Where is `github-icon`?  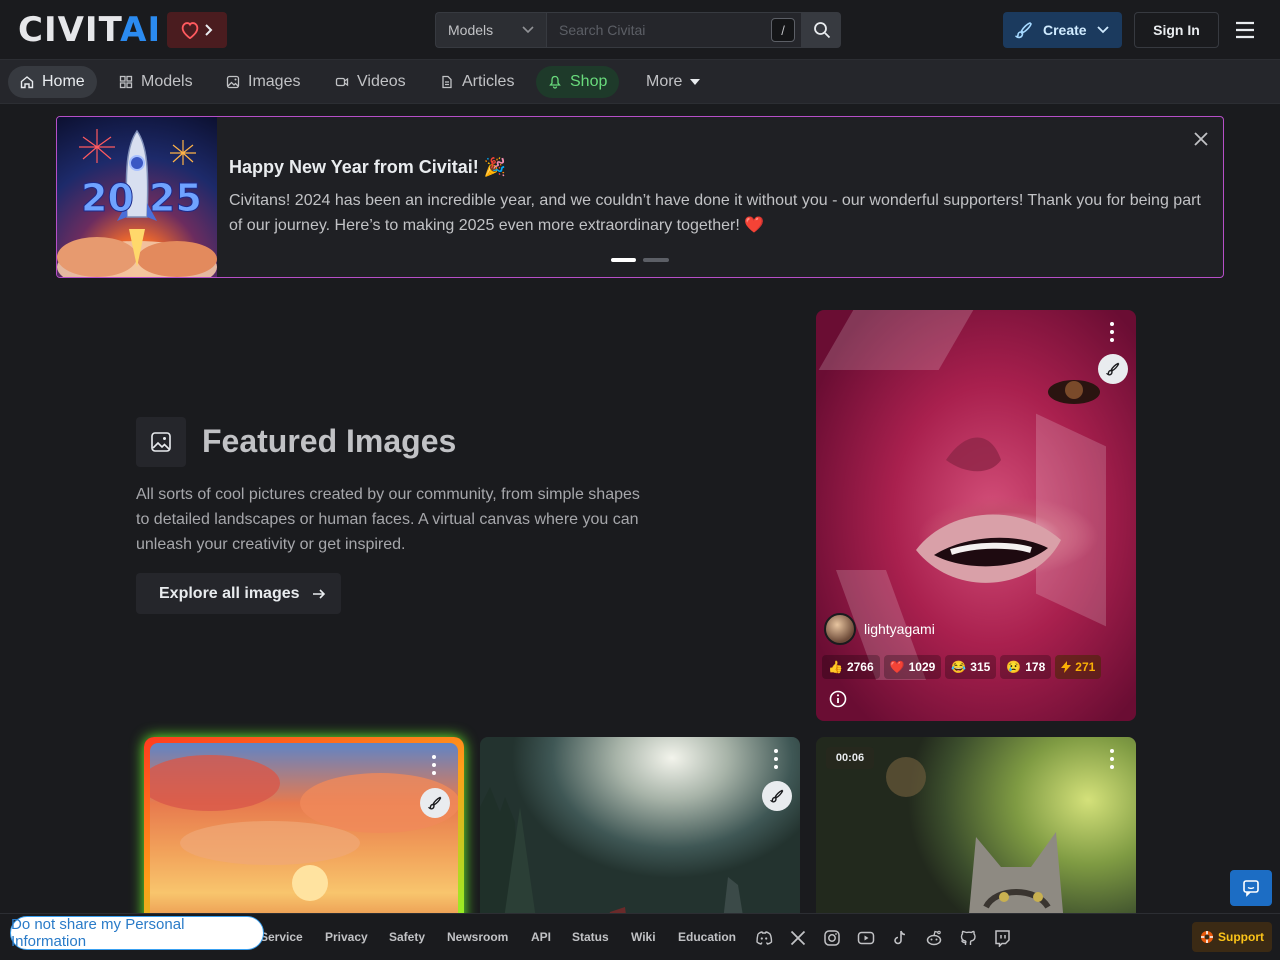 github-icon is located at coordinates (968, 938).